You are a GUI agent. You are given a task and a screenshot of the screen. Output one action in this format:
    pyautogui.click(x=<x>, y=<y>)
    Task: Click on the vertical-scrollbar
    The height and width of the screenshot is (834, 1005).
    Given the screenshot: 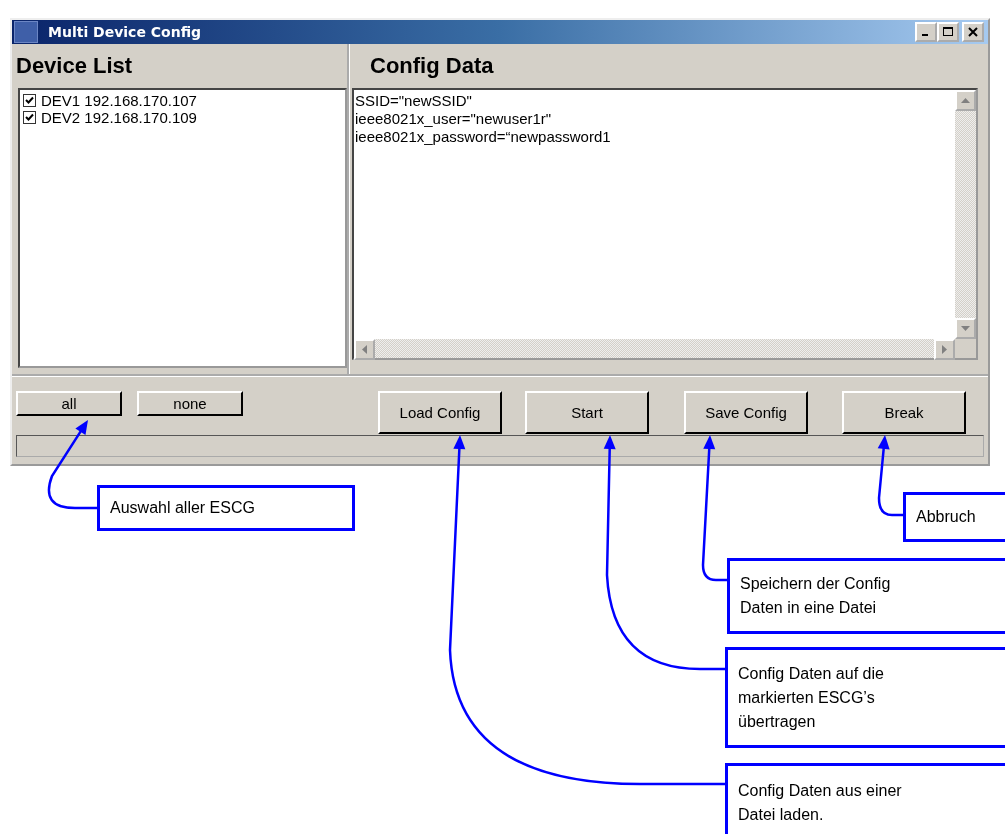 What is the action you would take?
    pyautogui.click(x=965, y=214)
    